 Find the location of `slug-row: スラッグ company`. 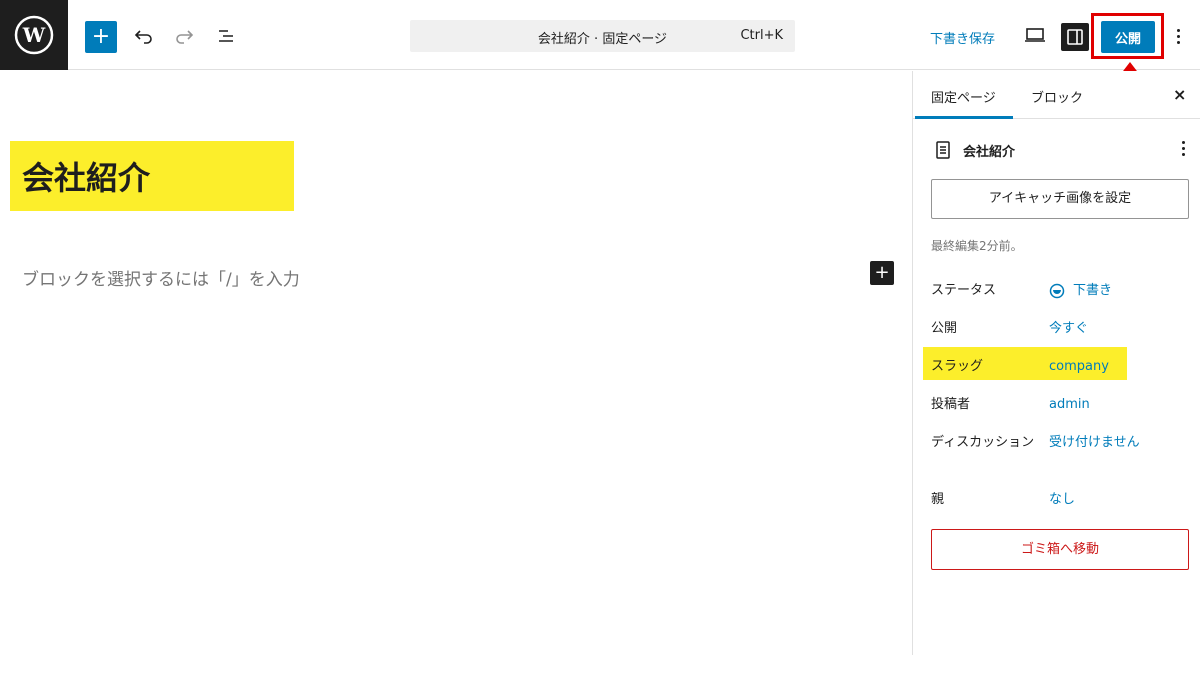

slug-row: スラッグ company is located at coordinates (1056, 367).